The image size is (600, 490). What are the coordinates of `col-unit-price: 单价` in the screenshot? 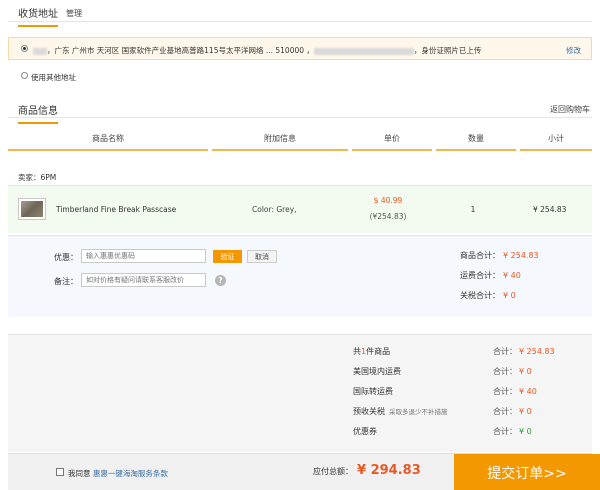 It's located at (392, 142).